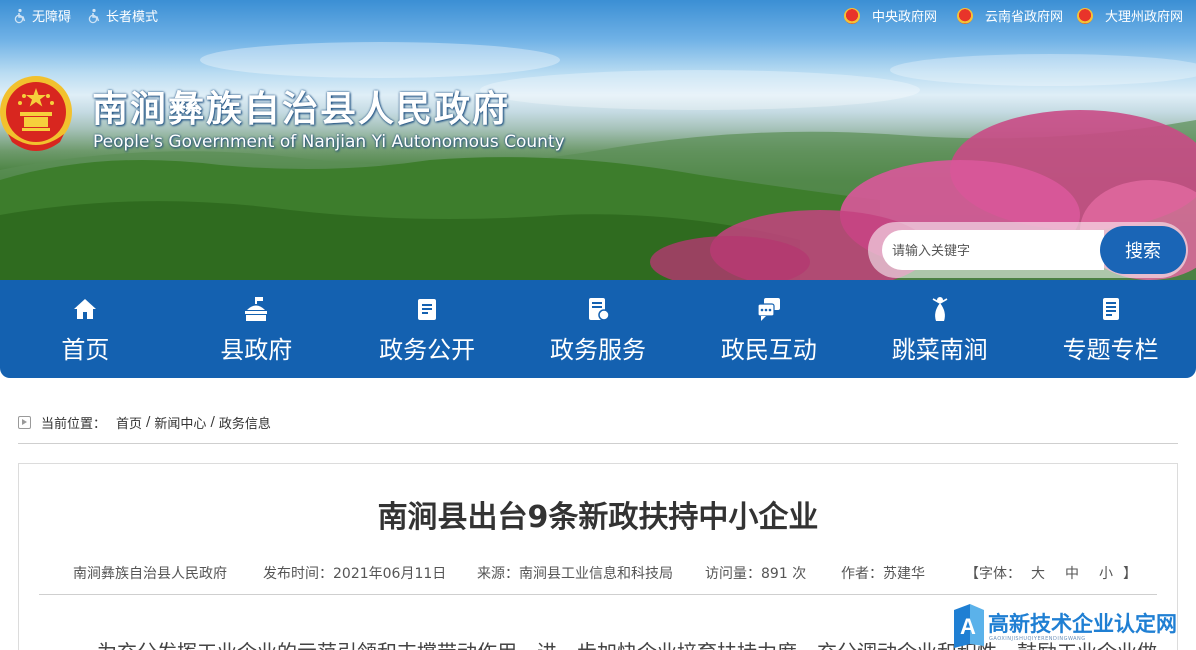 The width and height of the screenshot is (1196, 650). Describe the element at coordinates (598, 594) in the screenshot. I see `meta-divider` at that location.